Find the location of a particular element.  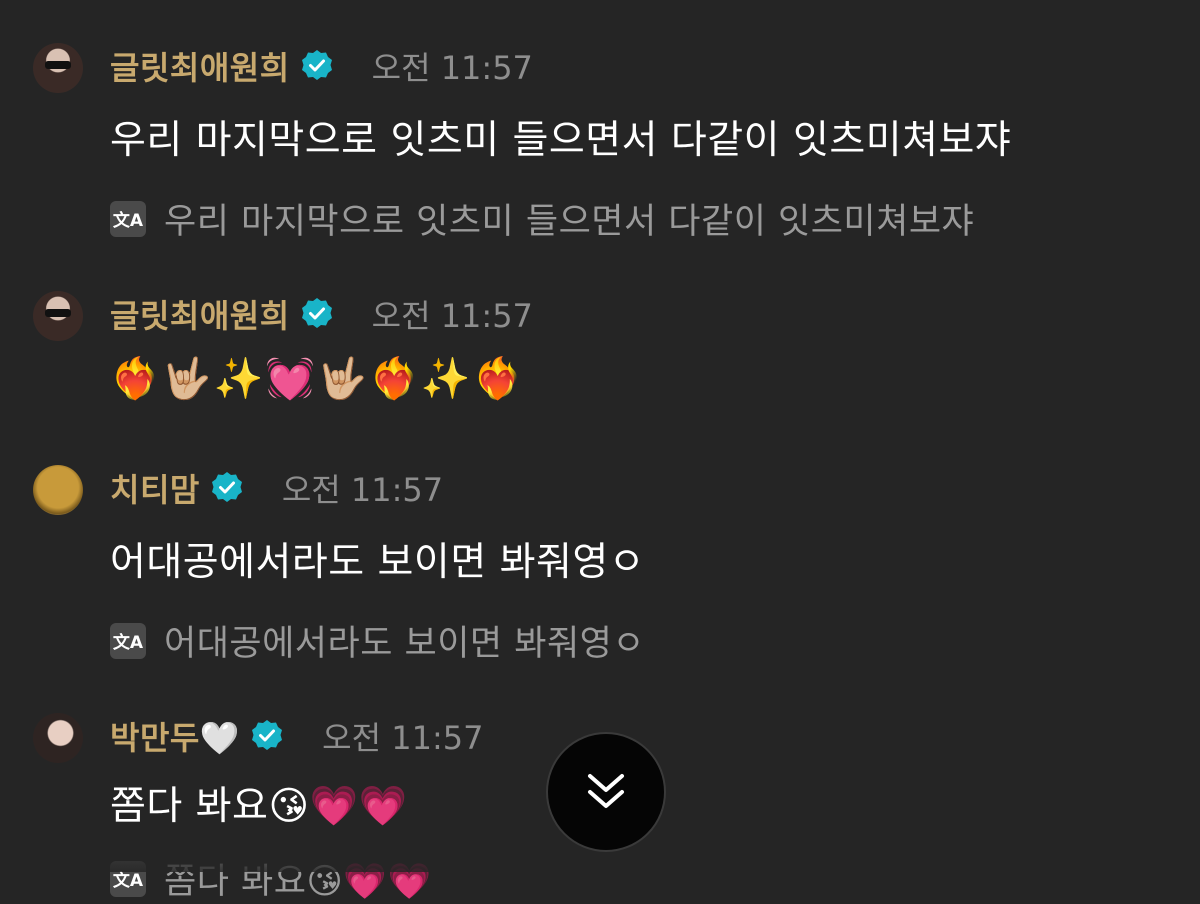

scroll-to-bottom-button is located at coordinates (606, 792).